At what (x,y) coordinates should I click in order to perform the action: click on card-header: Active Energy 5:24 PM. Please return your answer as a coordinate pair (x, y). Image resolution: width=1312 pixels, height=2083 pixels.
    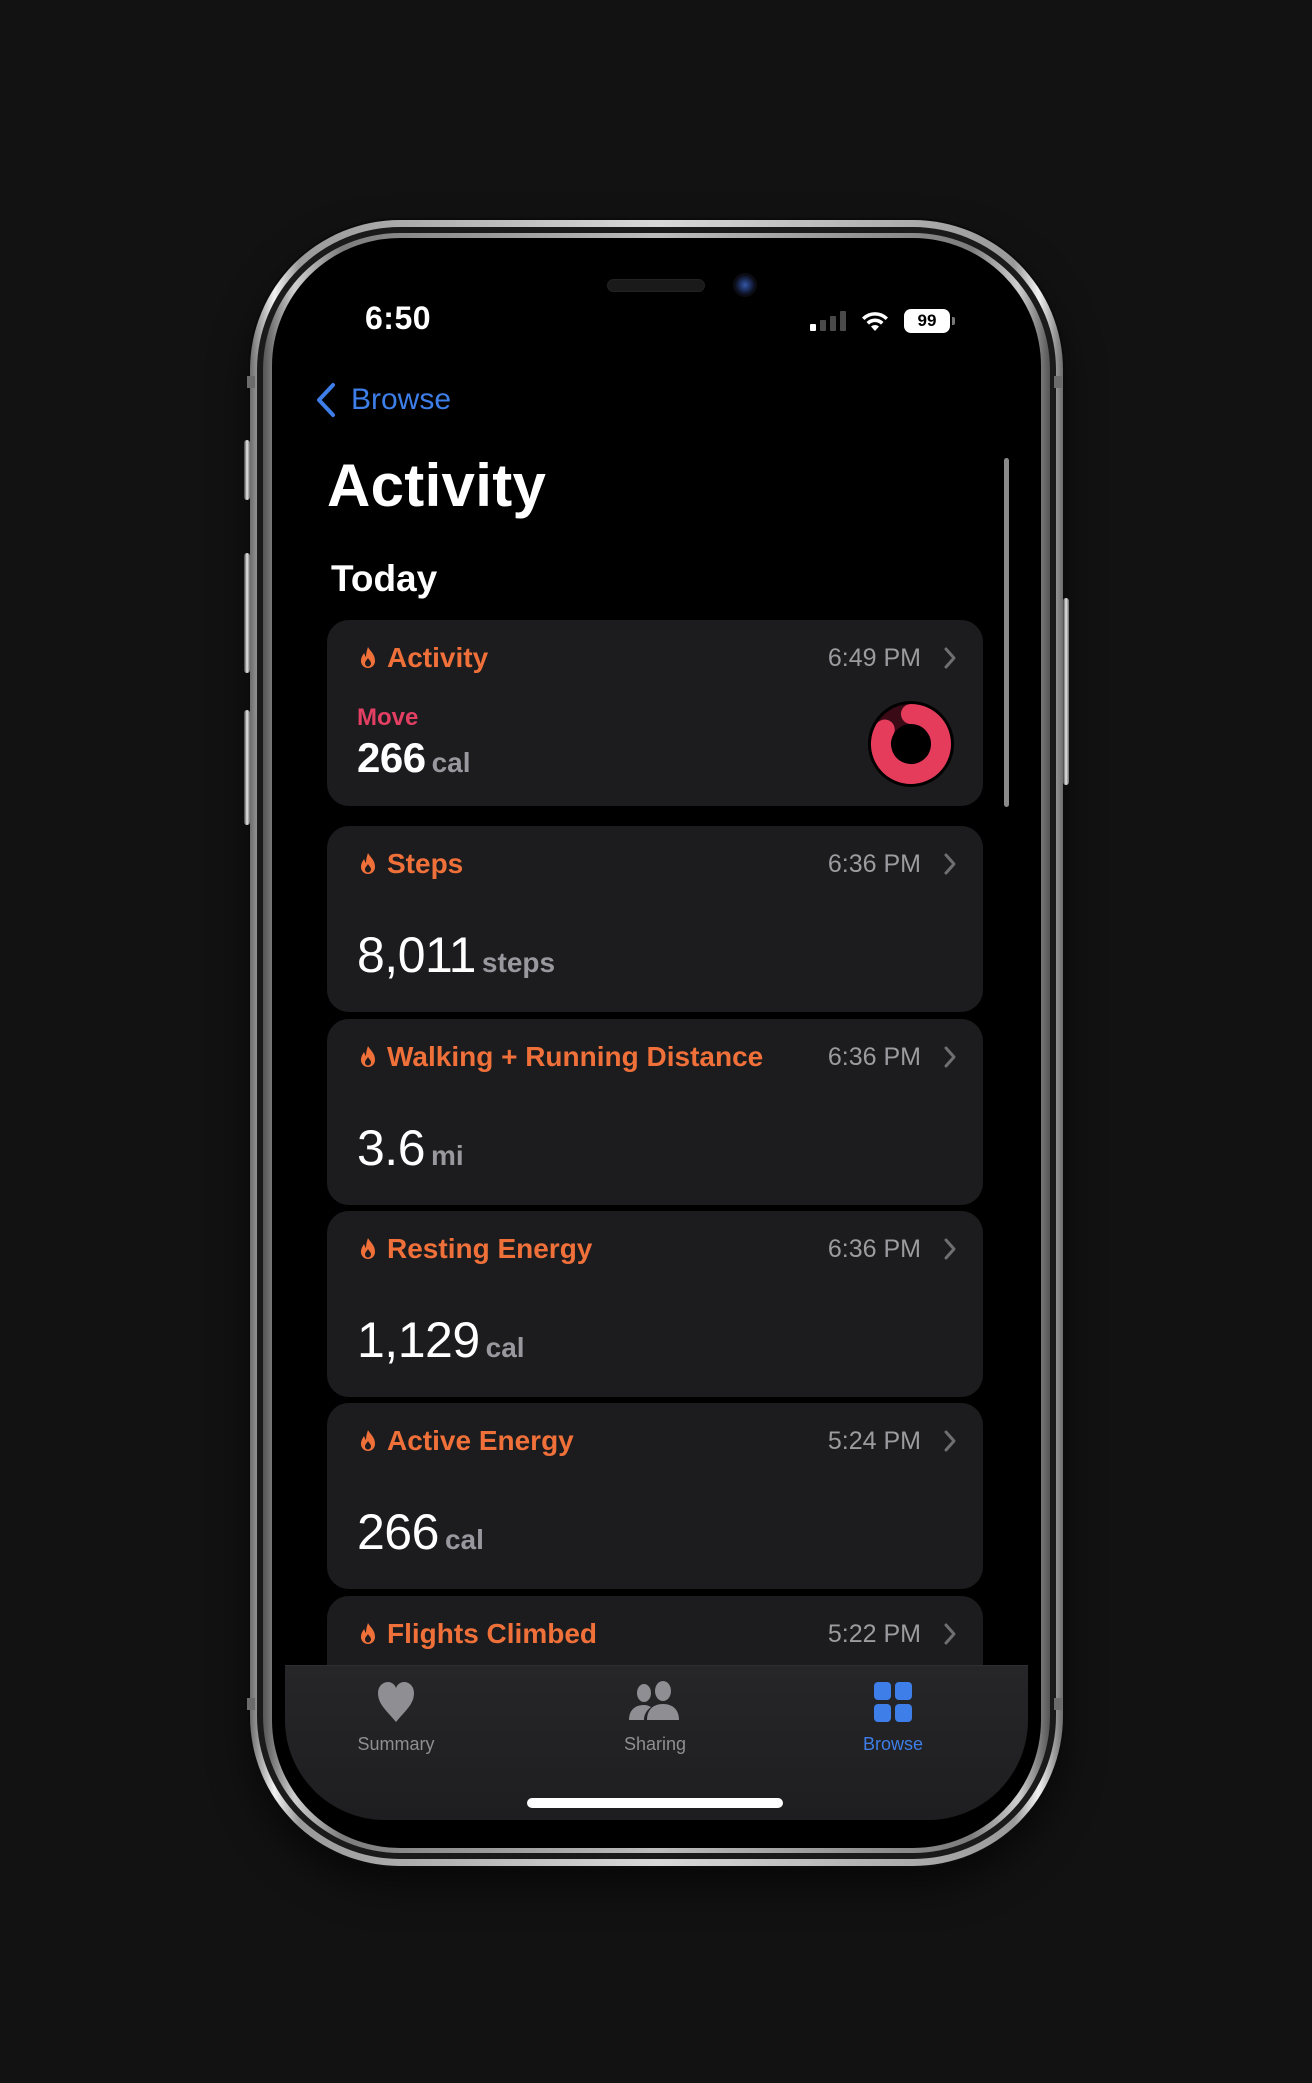
    Looking at the image, I should click on (658, 1441).